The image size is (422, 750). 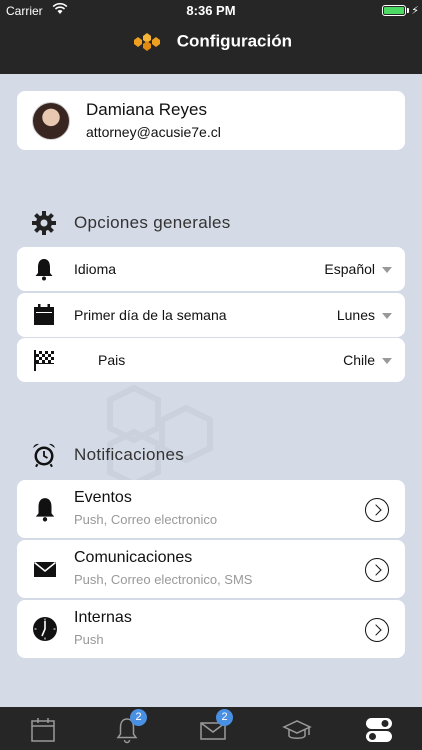 I want to click on status-time: 8:36 PM, so click(x=211, y=10).